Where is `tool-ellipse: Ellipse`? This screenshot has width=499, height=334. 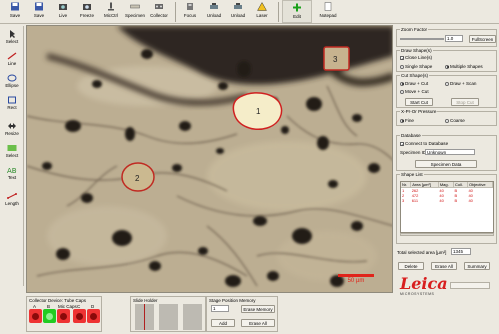 tool-ellipse: Ellipse is located at coordinates (12, 81).